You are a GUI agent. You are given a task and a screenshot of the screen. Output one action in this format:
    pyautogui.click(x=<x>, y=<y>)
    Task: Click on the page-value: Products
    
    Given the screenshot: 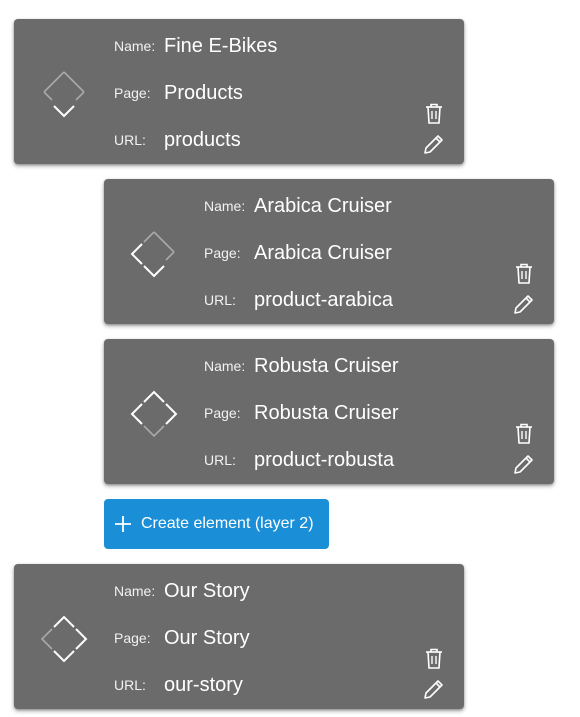 What is the action you would take?
    pyautogui.click(x=203, y=92)
    